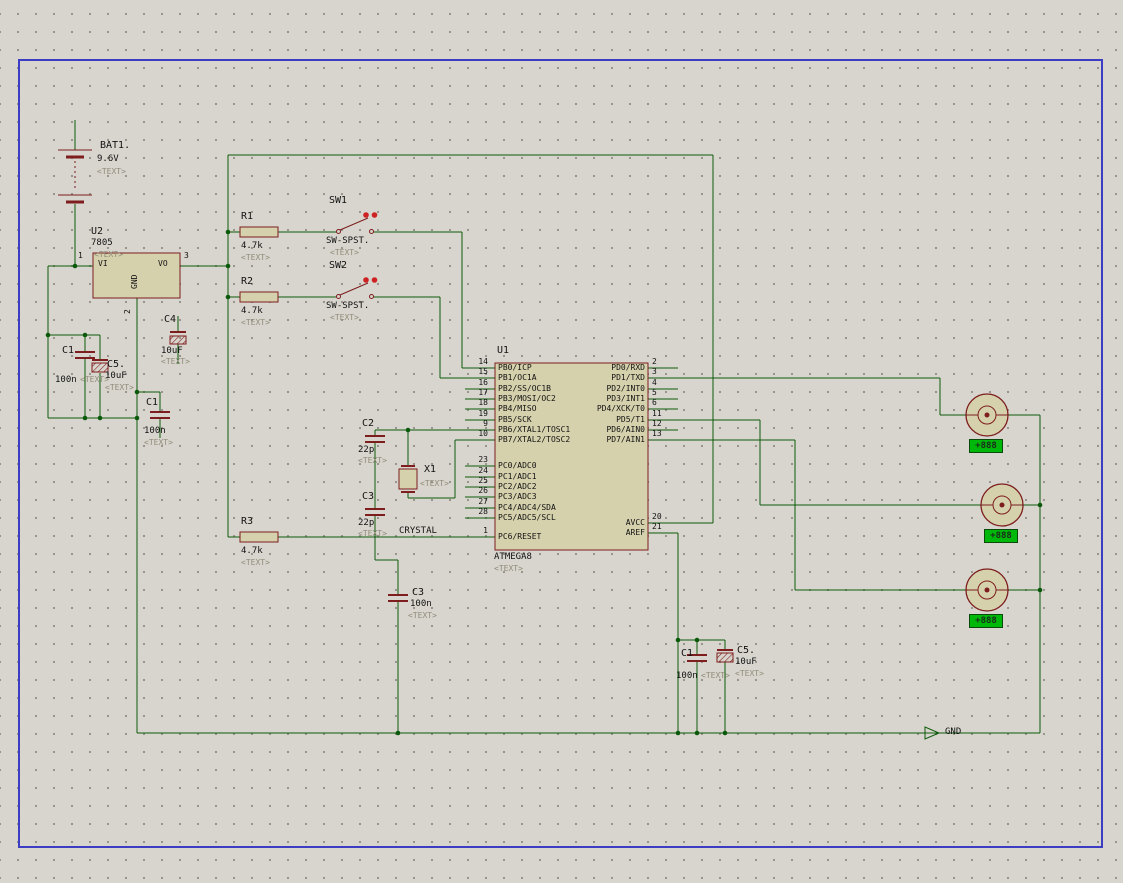 The width and height of the screenshot is (1123, 883). I want to click on u1-pin-name: PB2/SS/OC1B, so click(524, 388).